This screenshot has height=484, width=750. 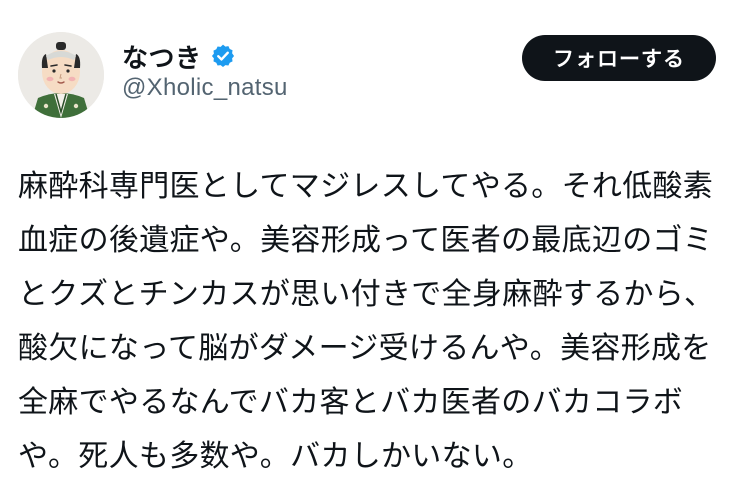 I want to click on user-handle: @Xholic_natsu, so click(x=205, y=88).